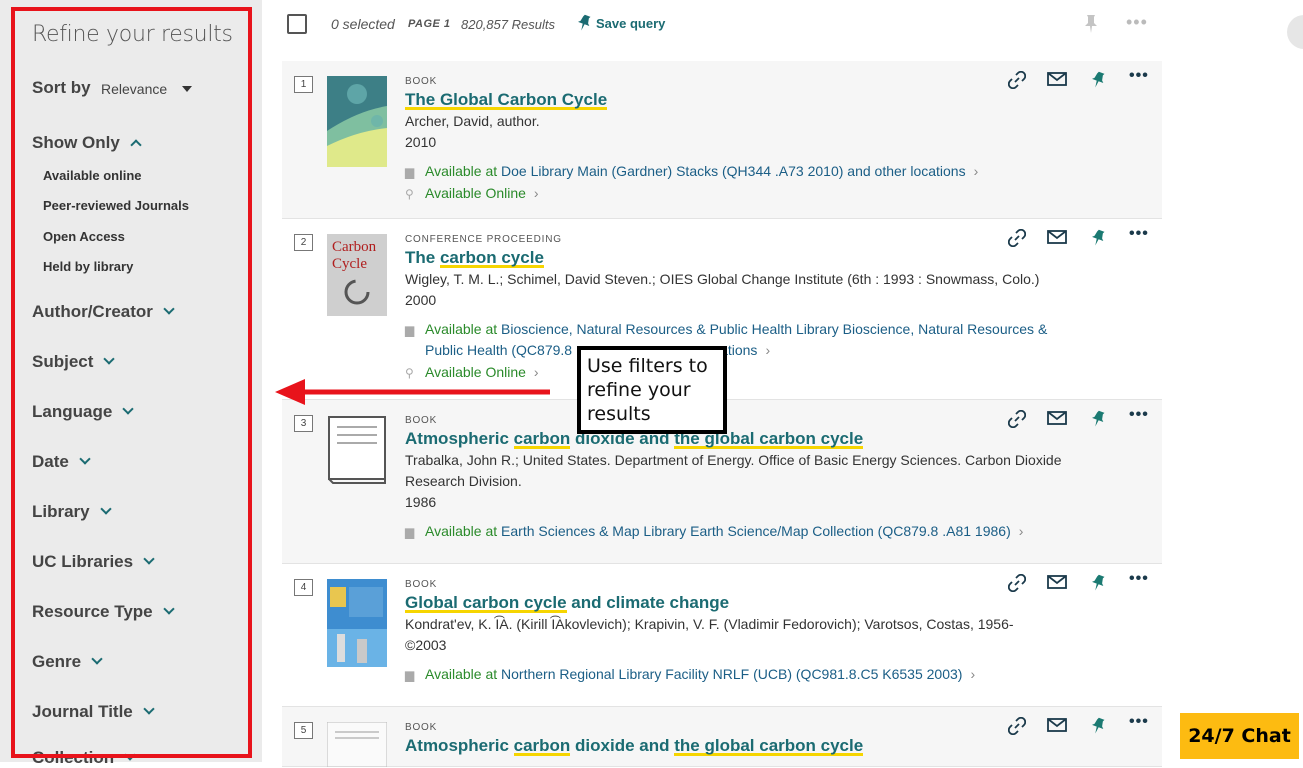 The width and height of the screenshot is (1303, 768). I want to click on sort-caret-icon, so click(187, 89).